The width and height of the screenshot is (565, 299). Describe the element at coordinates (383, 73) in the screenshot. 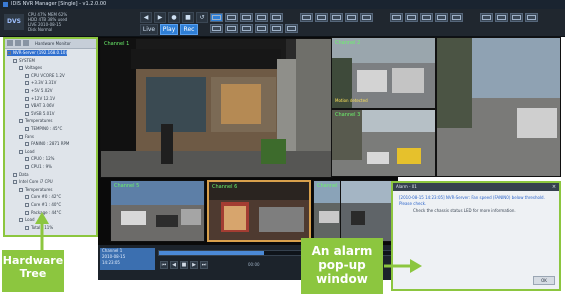

I see `camera-tile-2: Channel 2 Motion detected` at that location.